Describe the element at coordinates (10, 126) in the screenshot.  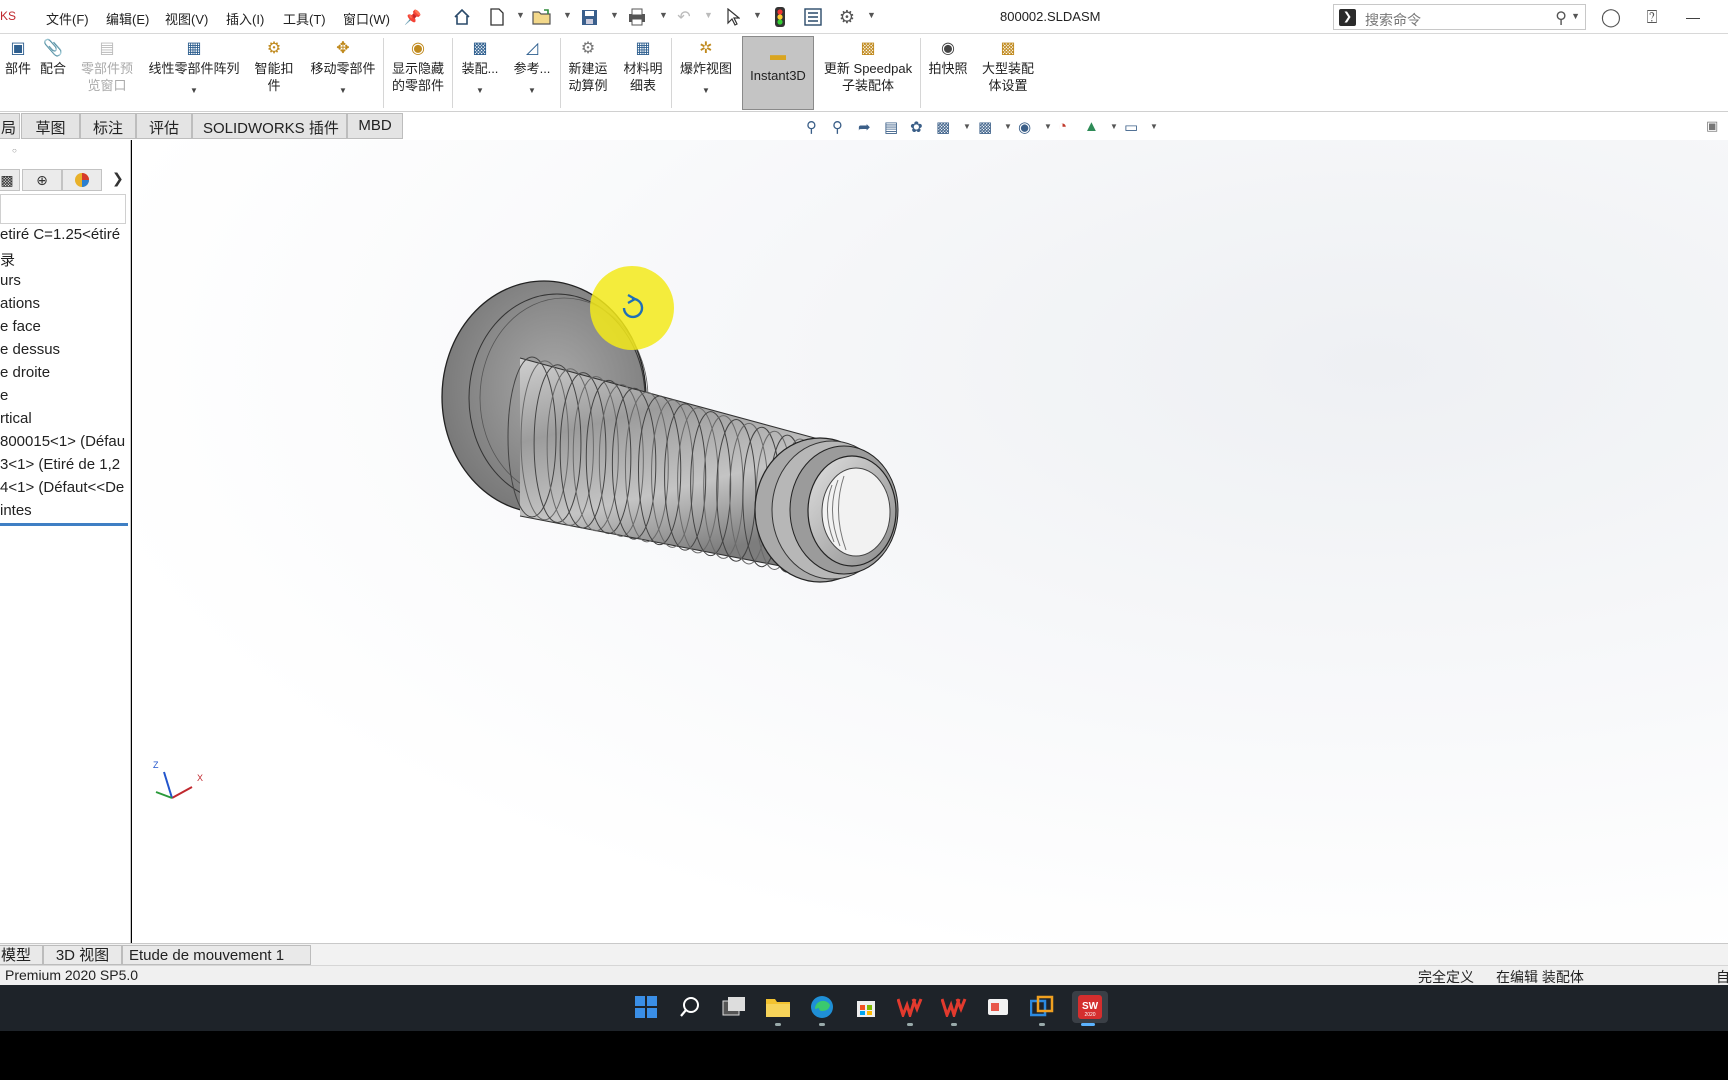
I see `tab-layout: 局` at that location.